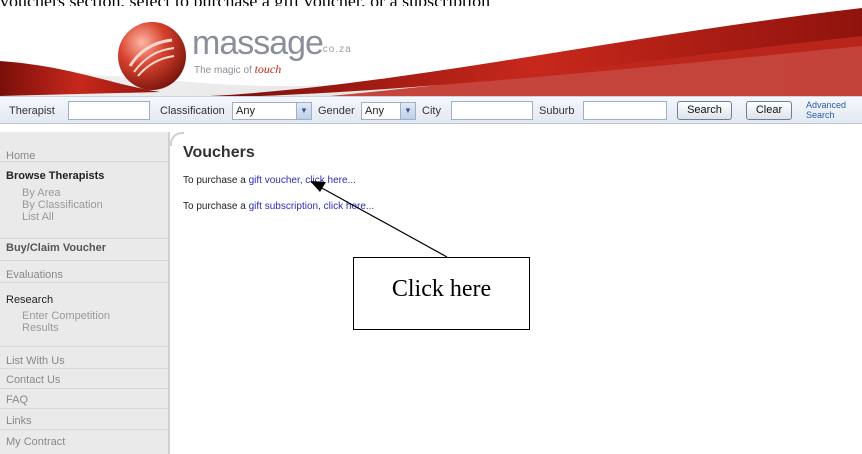  I want to click on therapist-label: Therapist, so click(32, 111).